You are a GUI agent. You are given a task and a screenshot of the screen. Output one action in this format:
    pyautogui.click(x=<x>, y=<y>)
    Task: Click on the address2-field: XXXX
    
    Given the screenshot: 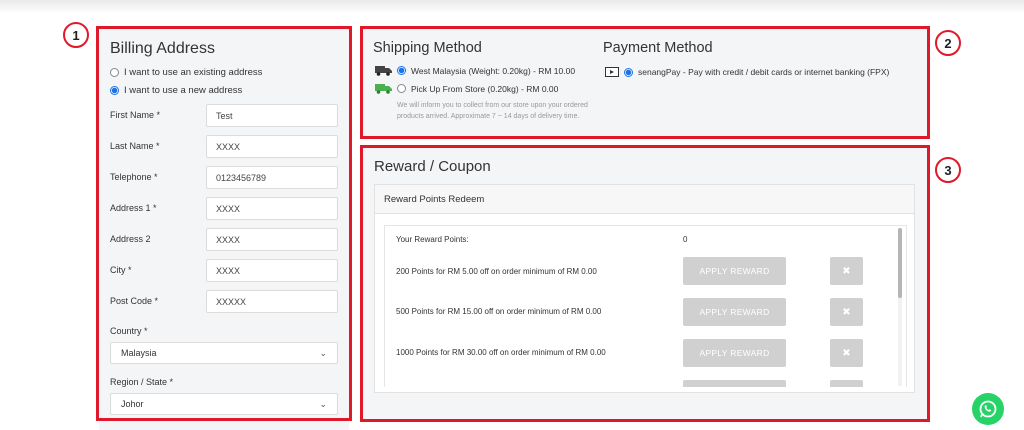 What is the action you would take?
    pyautogui.click(x=272, y=239)
    